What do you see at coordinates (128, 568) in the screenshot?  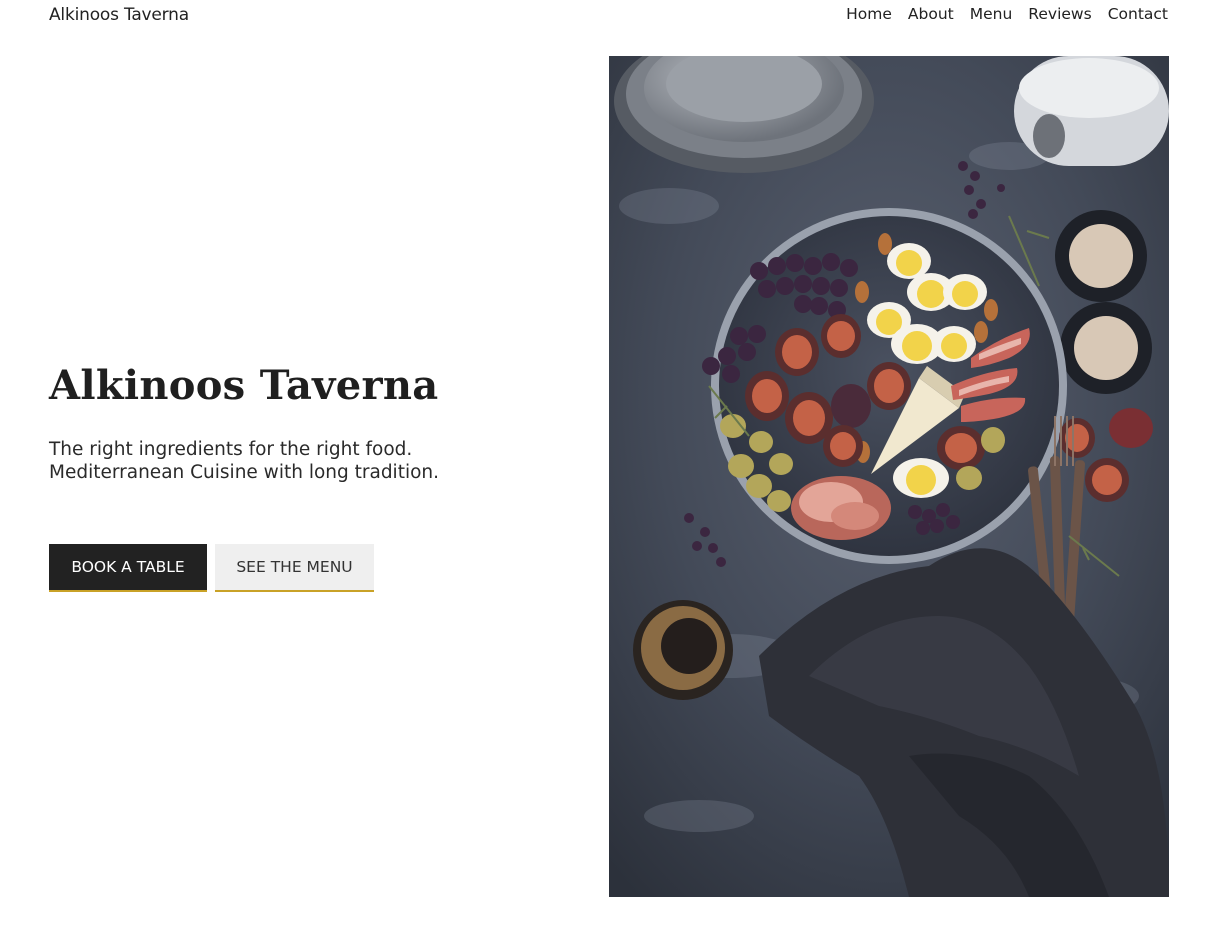 I see `book-table-button: BOOK A TABLE` at bounding box center [128, 568].